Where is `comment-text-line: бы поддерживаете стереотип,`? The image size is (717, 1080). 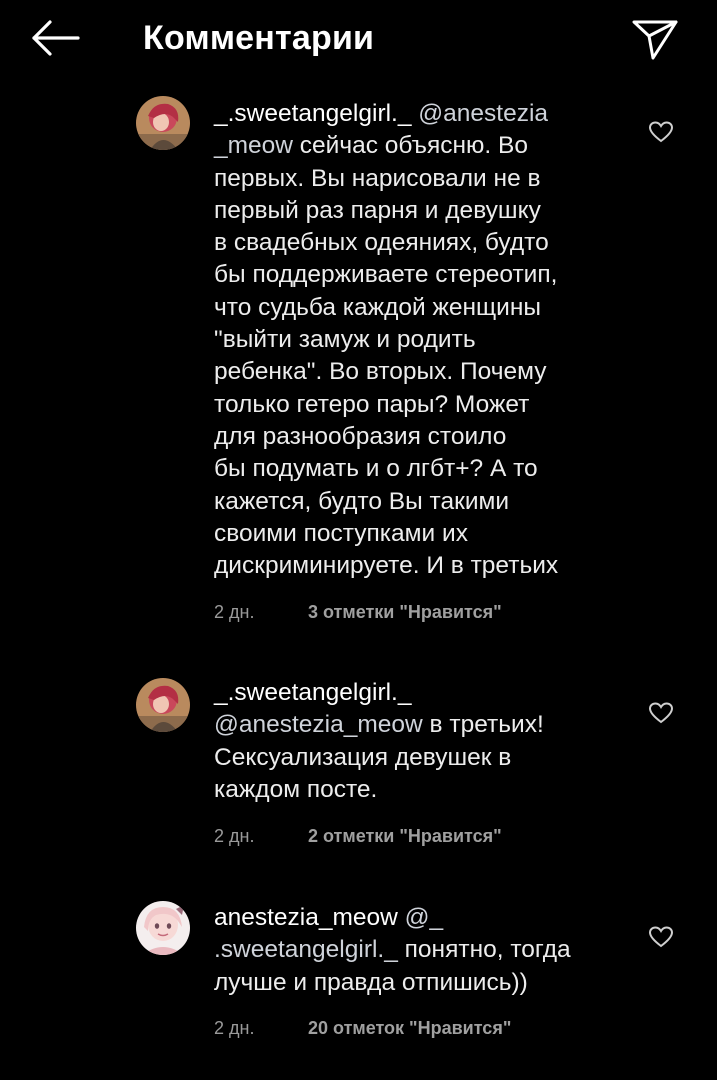 comment-text-line: бы поддерживаете стереотип, is located at coordinates (386, 275).